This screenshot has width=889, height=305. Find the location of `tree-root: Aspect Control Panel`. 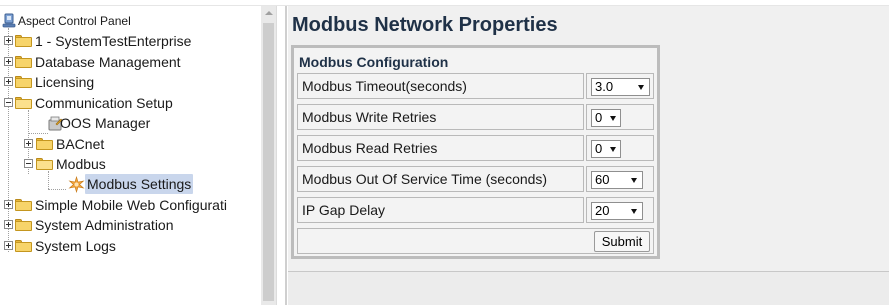

tree-root: Aspect Control Panel is located at coordinates (127, 21).